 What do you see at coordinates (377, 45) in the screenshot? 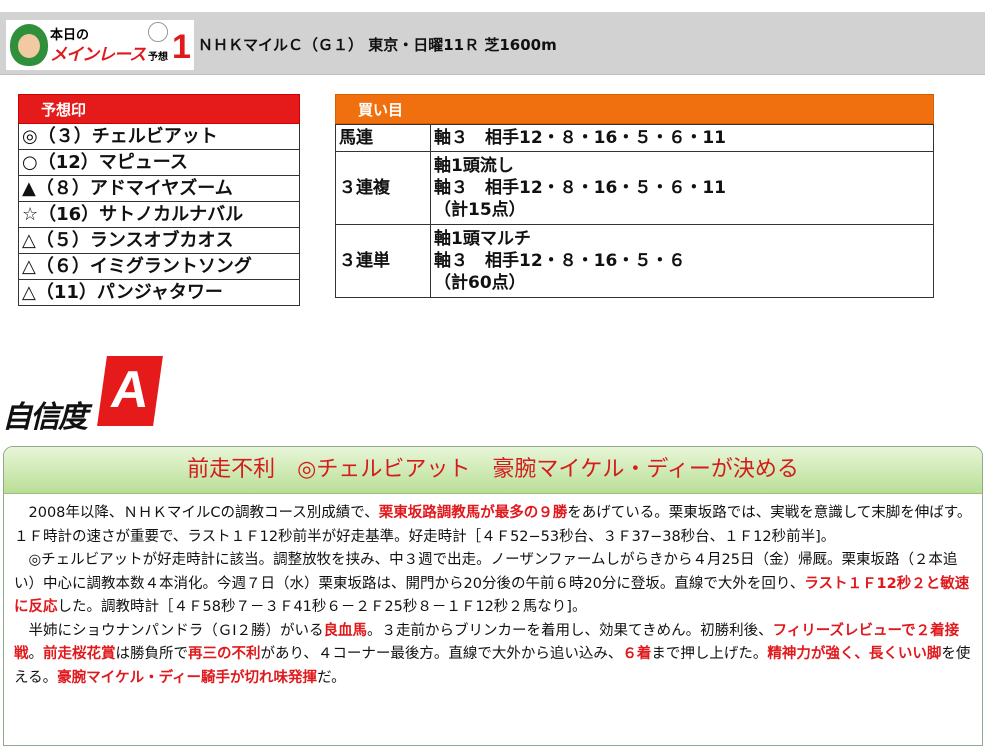
I see `race-title: ＮＨＫマイルＣ（Ｇ１） 東京・日曜11Ｒ 芝1600m` at bounding box center [377, 45].